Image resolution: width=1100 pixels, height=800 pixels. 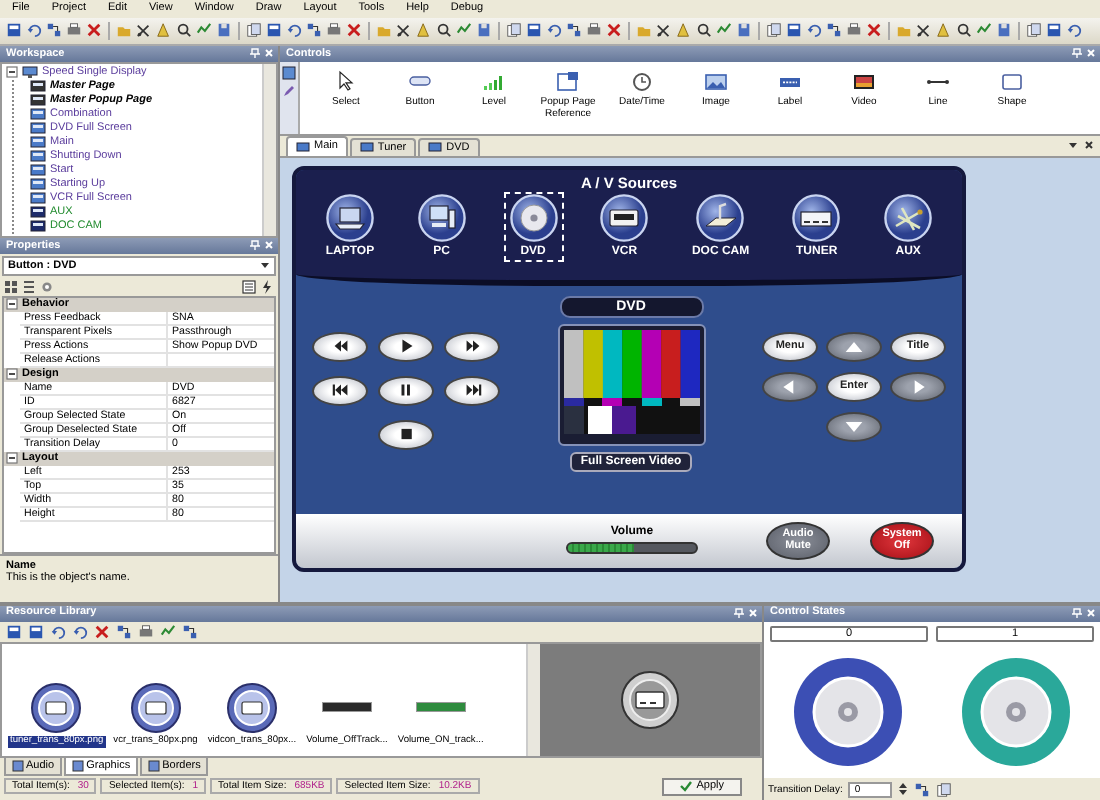 What do you see at coordinates (790, 386) in the screenshot?
I see `left-arrow-button` at bounding box center [790, 386].